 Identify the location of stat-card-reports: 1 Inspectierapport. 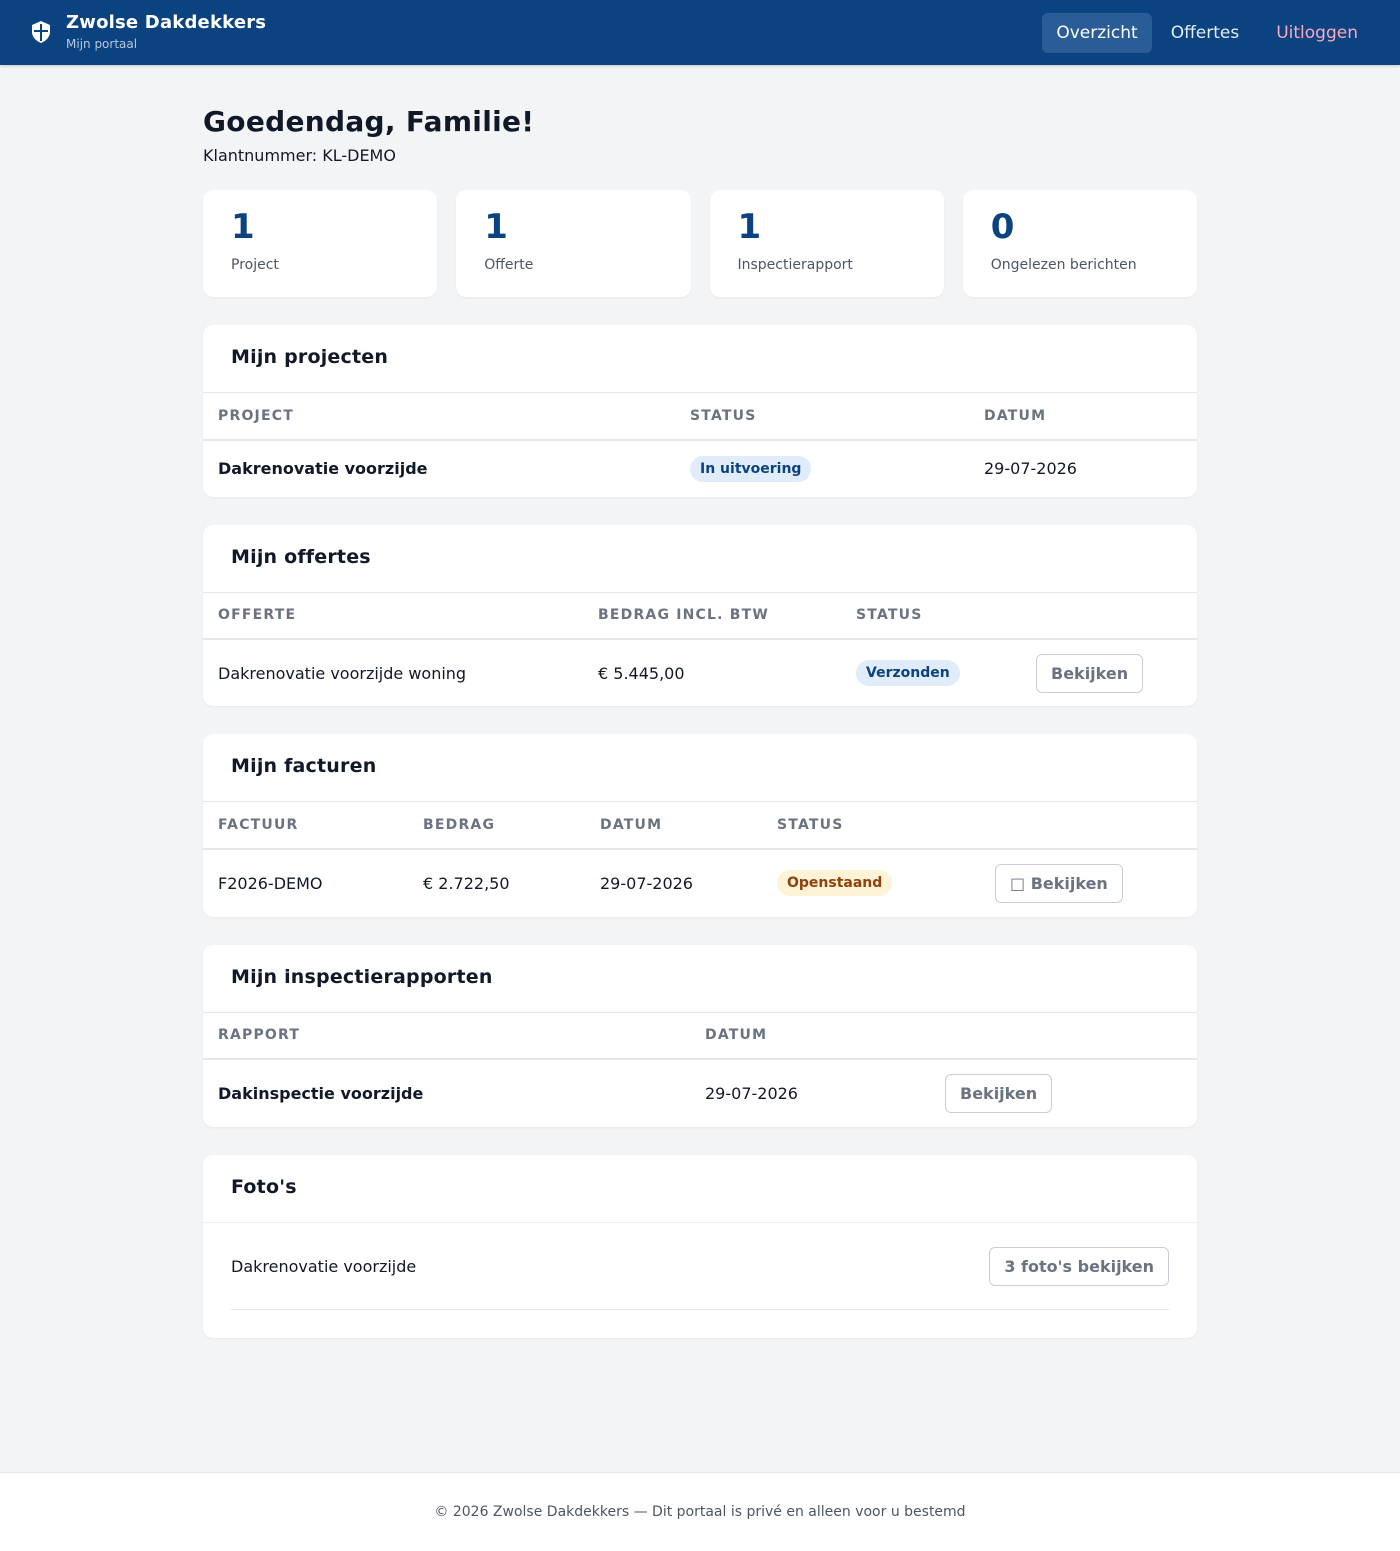
(826, 243).